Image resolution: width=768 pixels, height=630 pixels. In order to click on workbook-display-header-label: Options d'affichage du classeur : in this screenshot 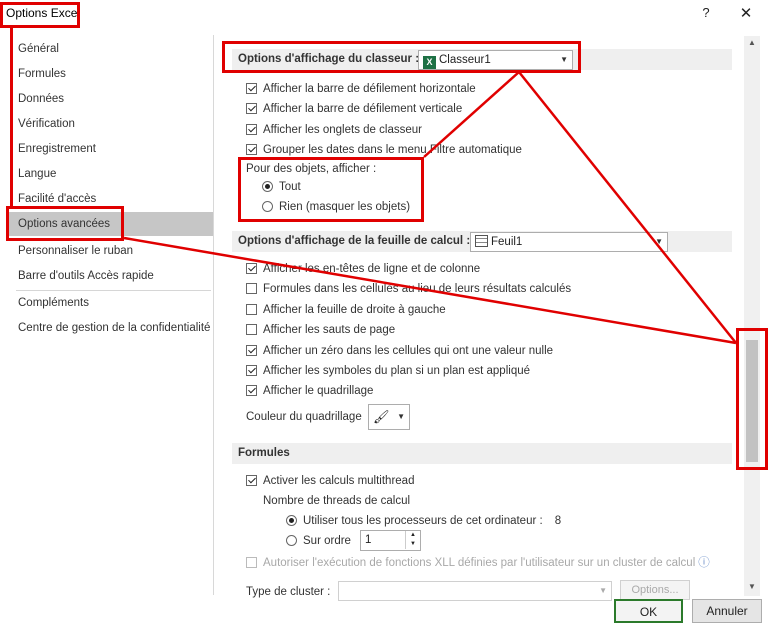, I will do `click(329, 59)`.